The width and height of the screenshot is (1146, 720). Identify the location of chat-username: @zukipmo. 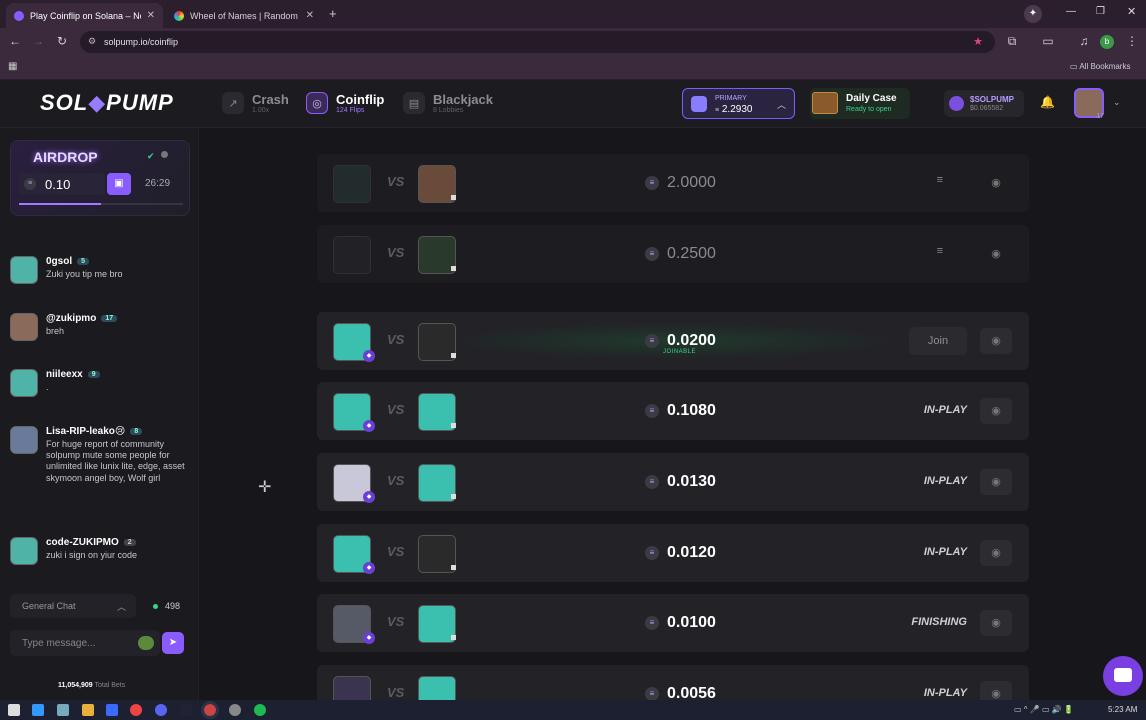
(71, 318).